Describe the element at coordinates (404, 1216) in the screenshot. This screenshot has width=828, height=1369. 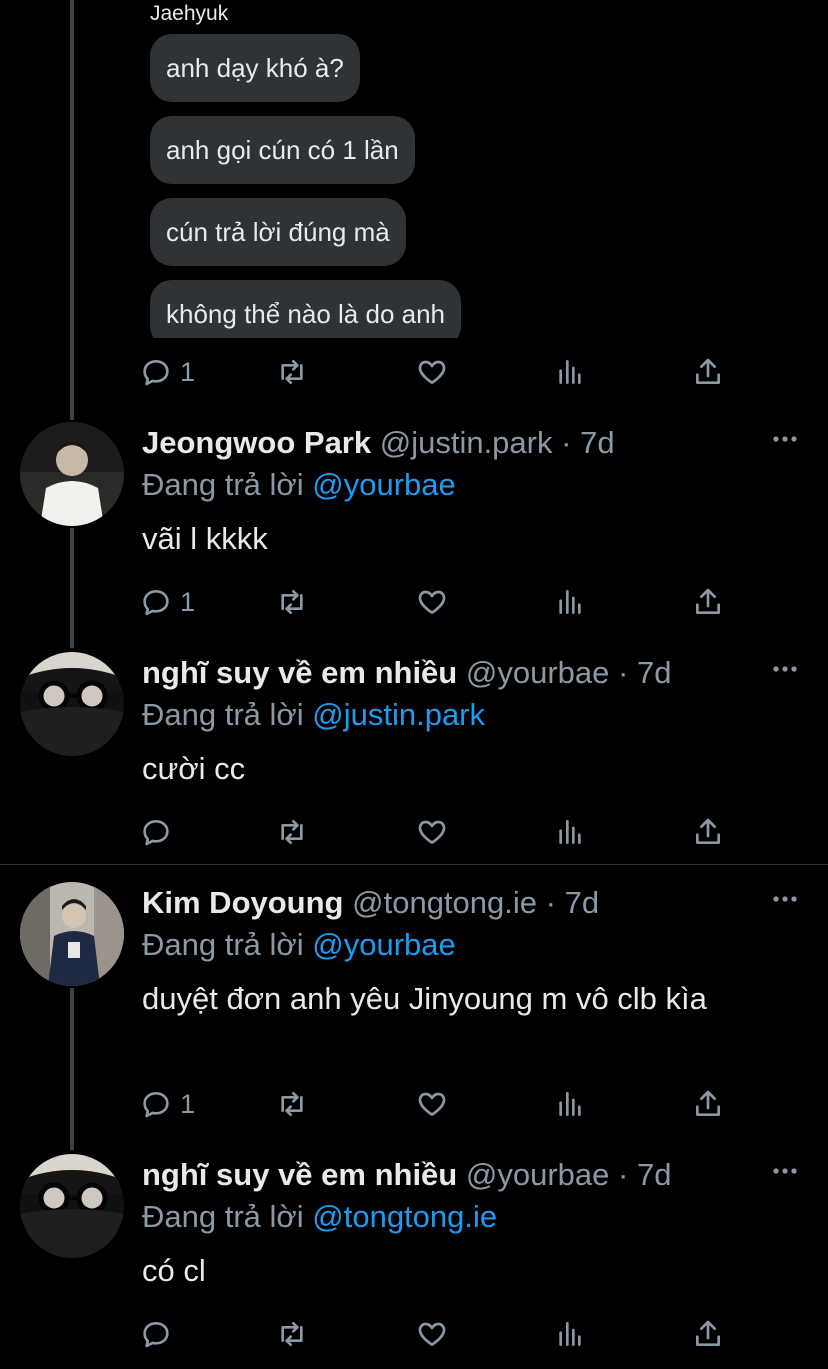
I see `mention-link: @tongtong.ie` at that location.